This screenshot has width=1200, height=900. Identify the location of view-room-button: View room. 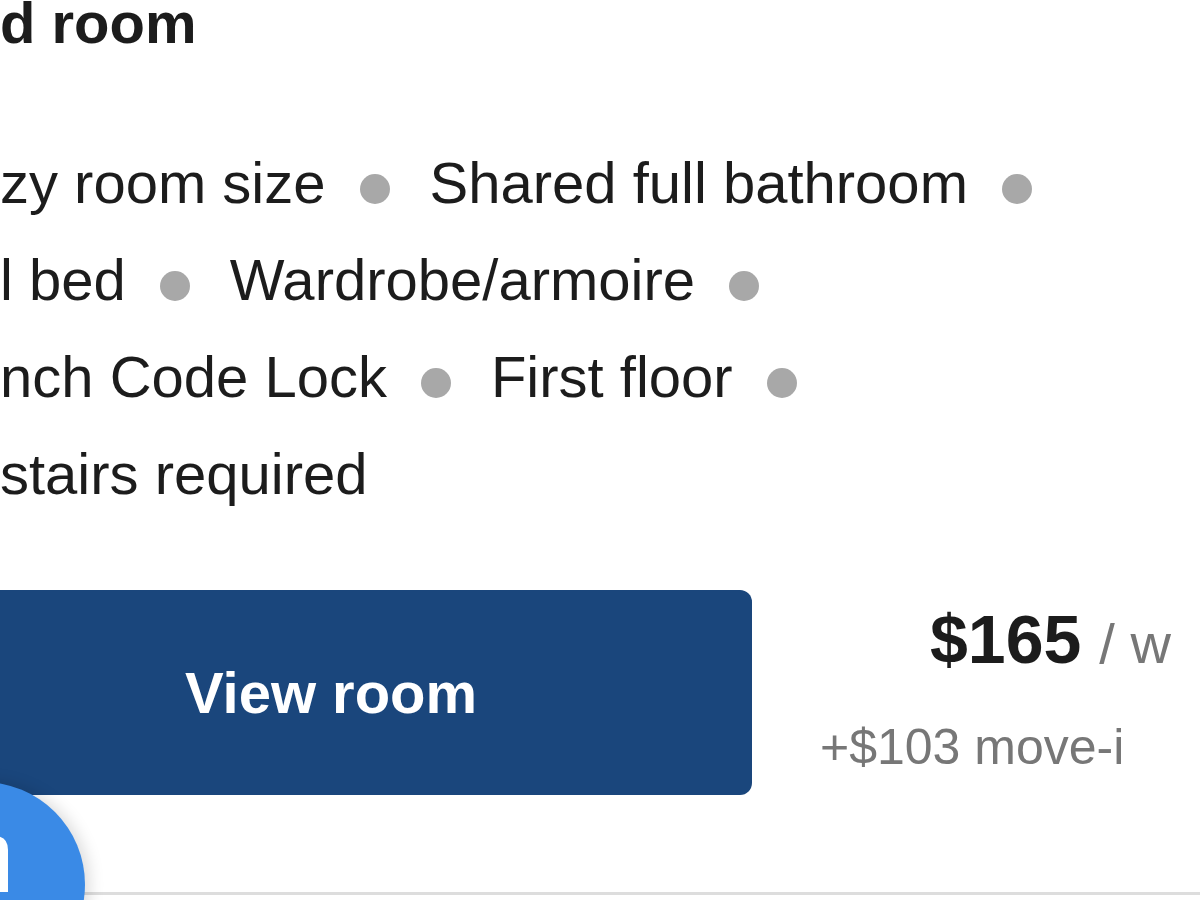
(376, 692).